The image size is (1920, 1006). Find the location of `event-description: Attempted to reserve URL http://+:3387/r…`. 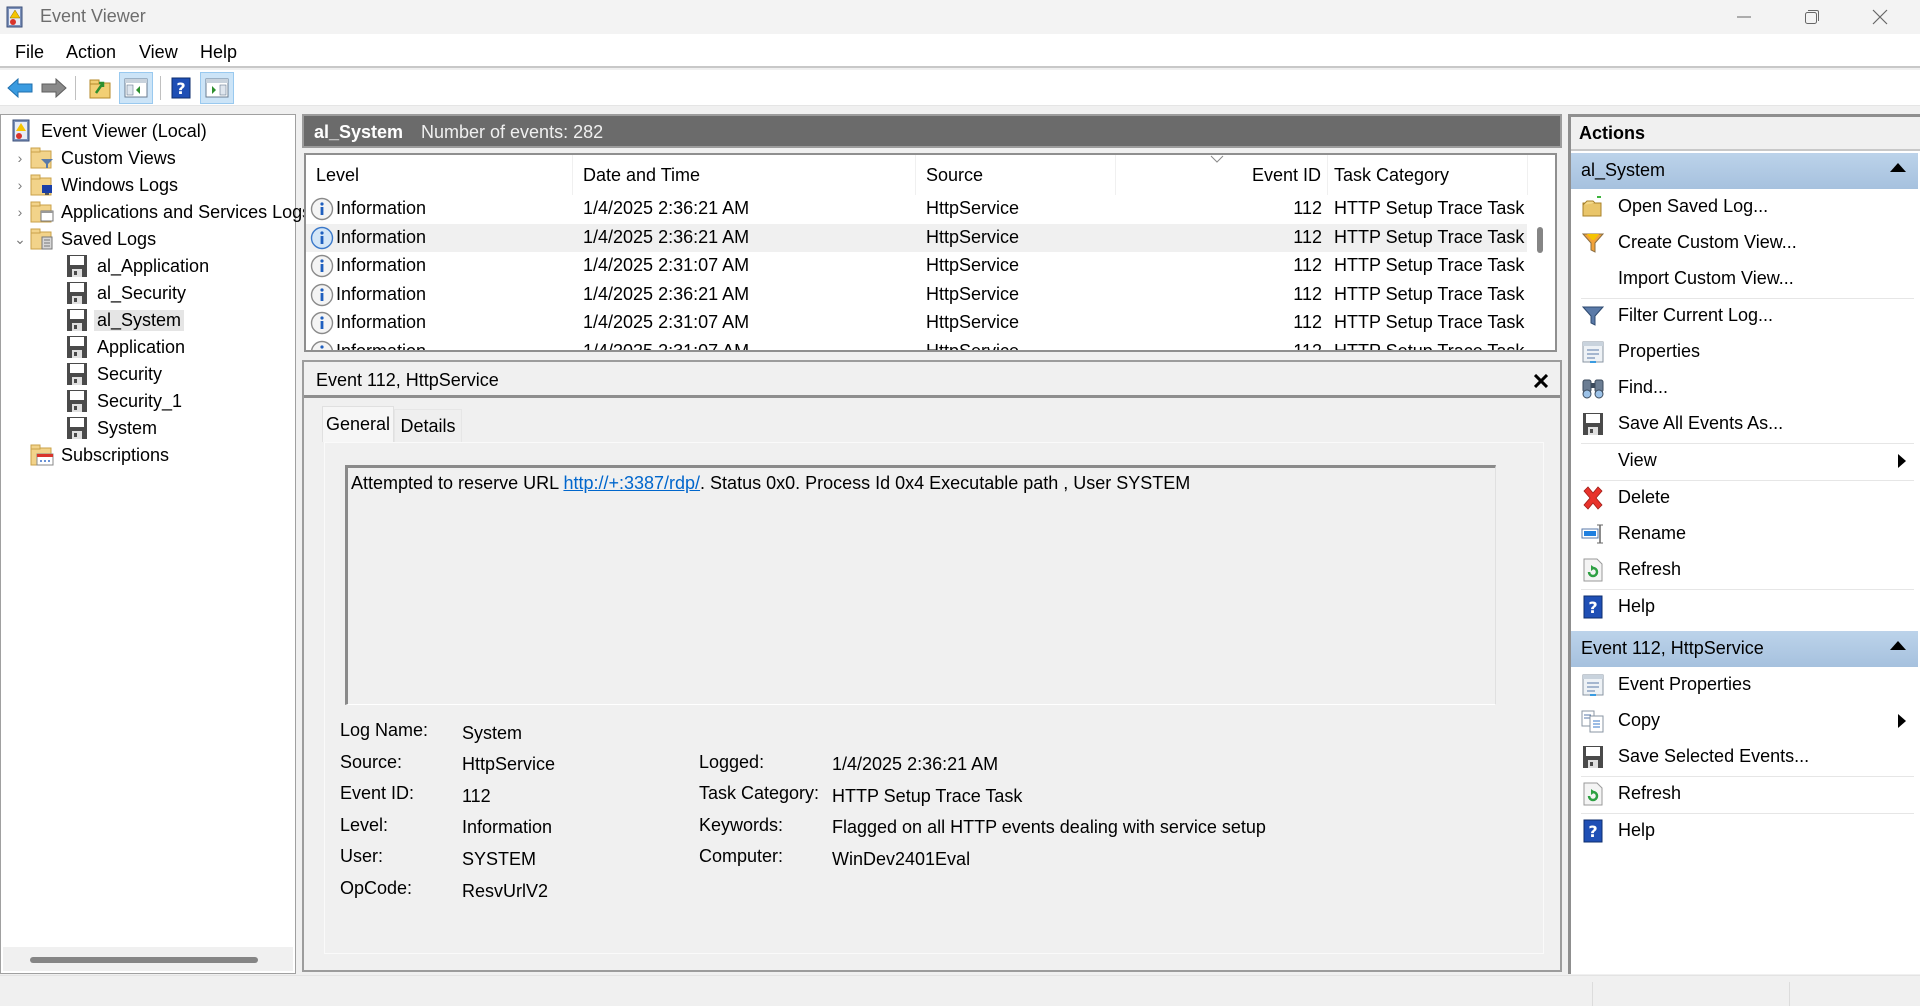

event-description: Attempted to reserve URL http://+:3387/r… is located at coordinates (920, 585).